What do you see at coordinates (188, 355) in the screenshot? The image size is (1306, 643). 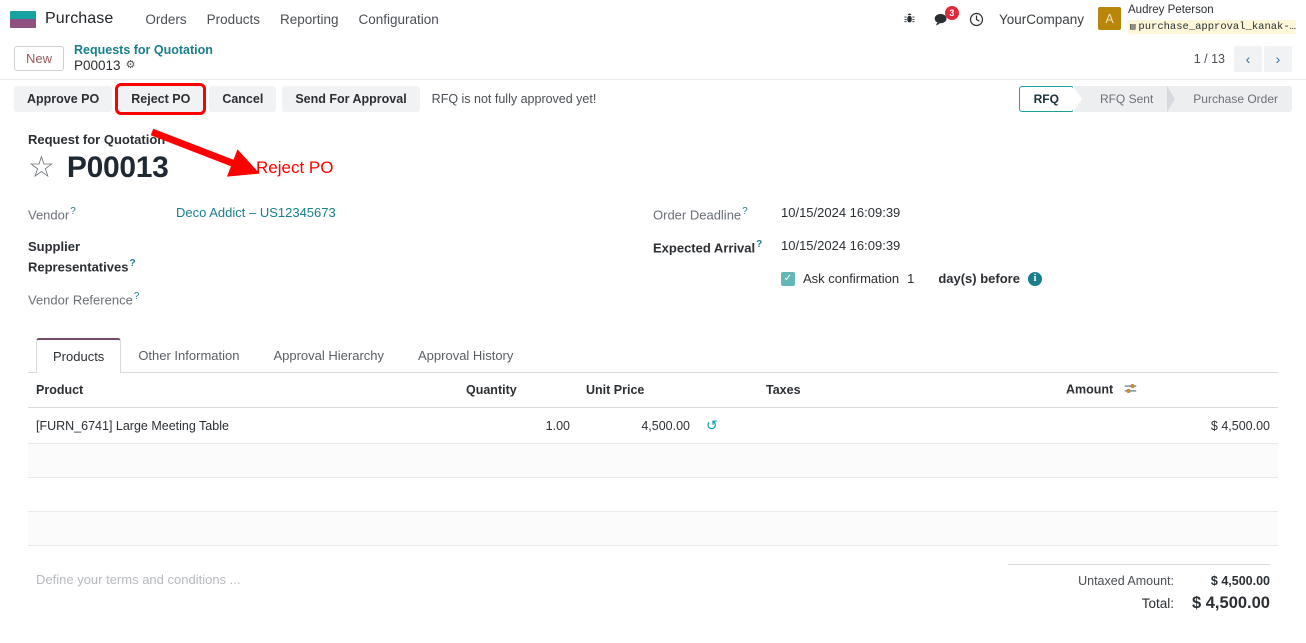 I see `tab-other-information: Other Information` at bounding box center [188, 355].